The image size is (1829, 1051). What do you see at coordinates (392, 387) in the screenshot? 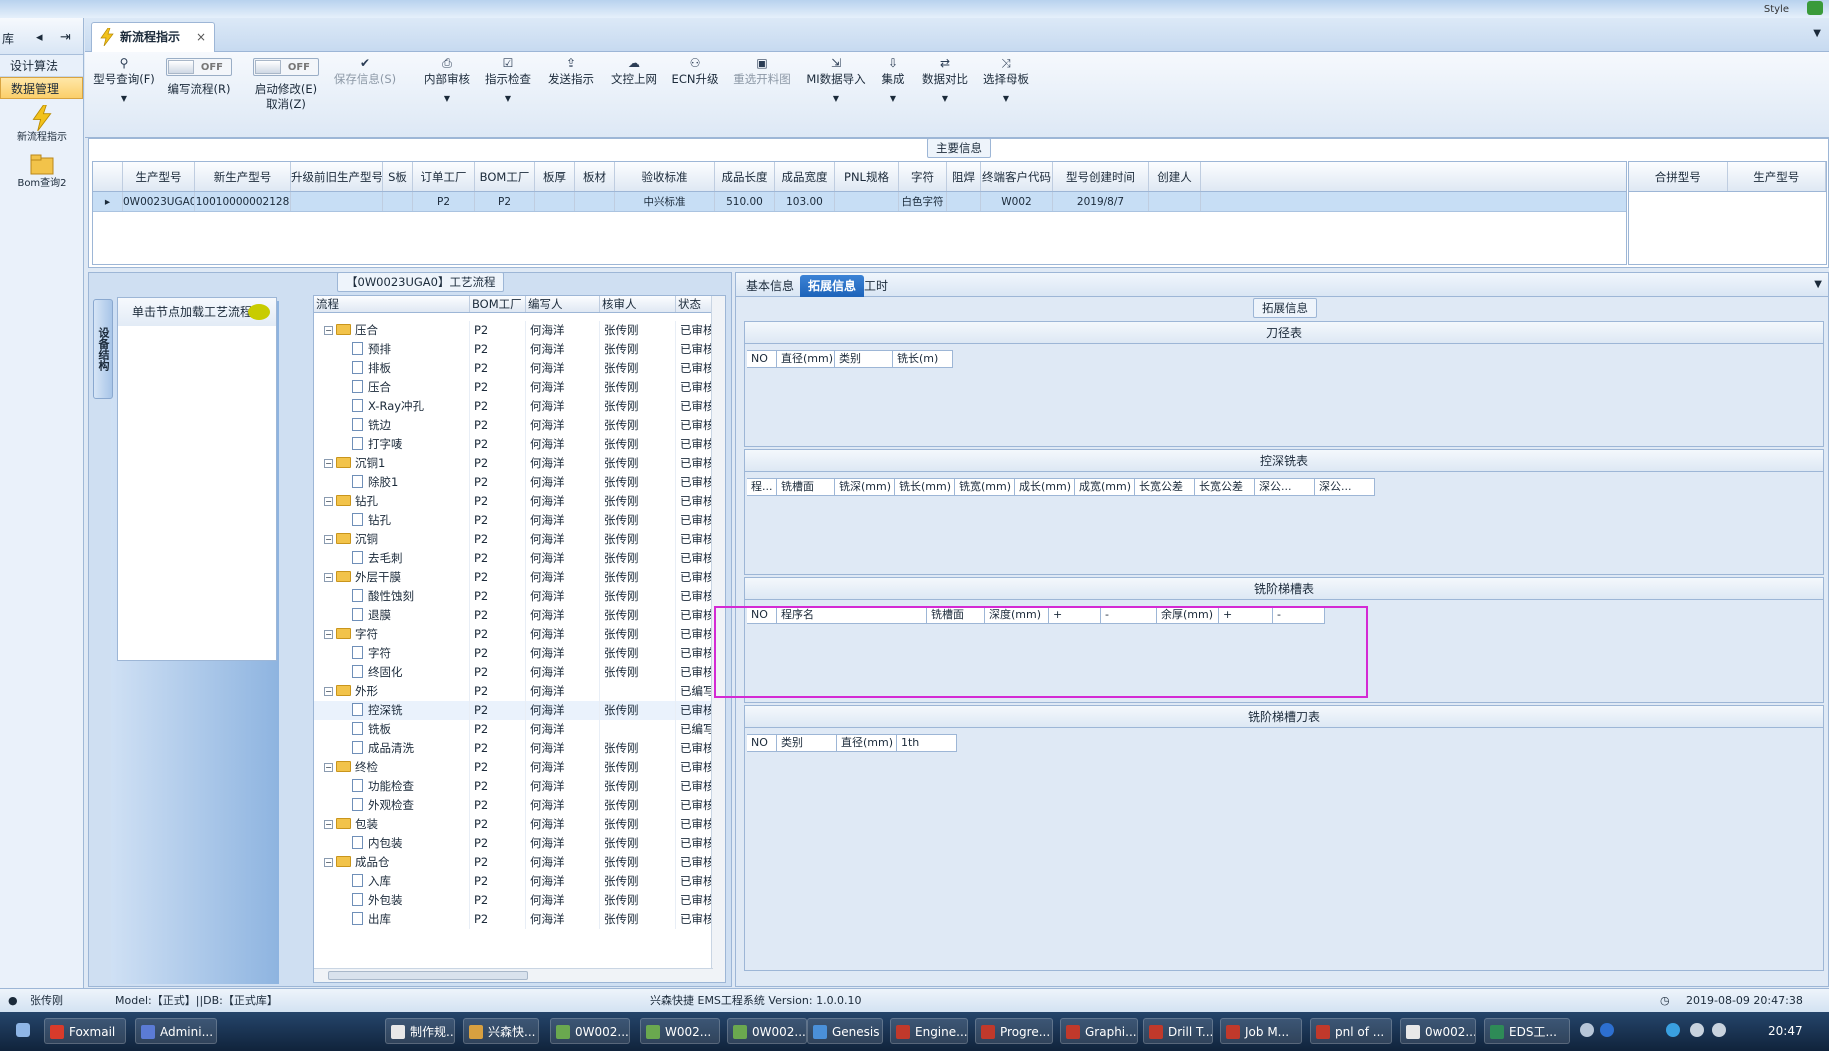
I see `tree-node: 压合` at bounding box center [392, 387].